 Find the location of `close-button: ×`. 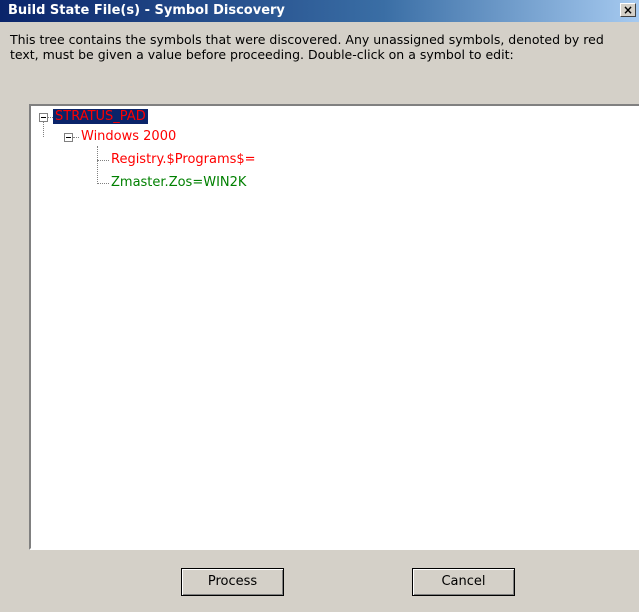

close-button: × is located at coordinates (628, 10).